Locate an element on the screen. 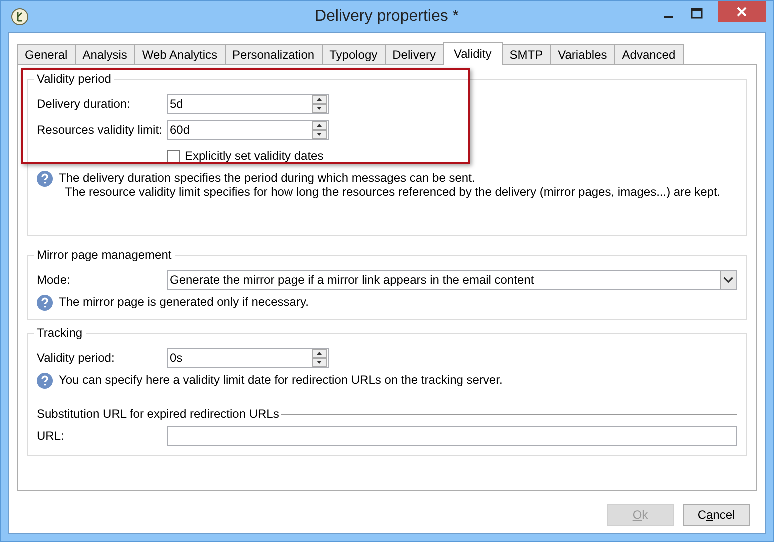 Image resolution: width=774 pixels, height=542 pixels. window-title: Delivery properties * is located at coordinates (387, 17).